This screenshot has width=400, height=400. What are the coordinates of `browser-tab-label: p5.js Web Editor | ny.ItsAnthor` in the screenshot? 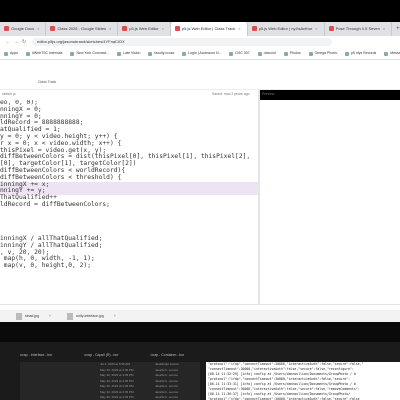 It's located at (285, 28).